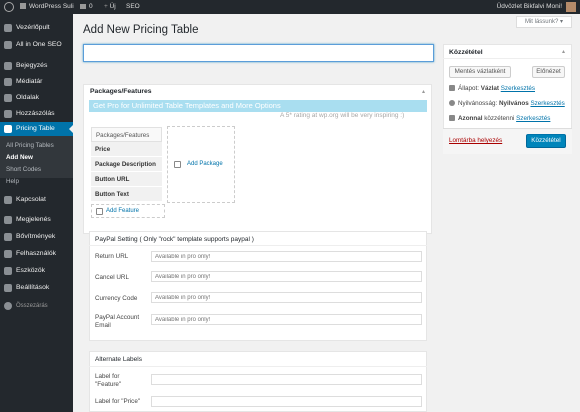 The height and width of the screenshot is (412, 580). I want to click on sidebar-item-users: Felhasználók, so click(36, 254).